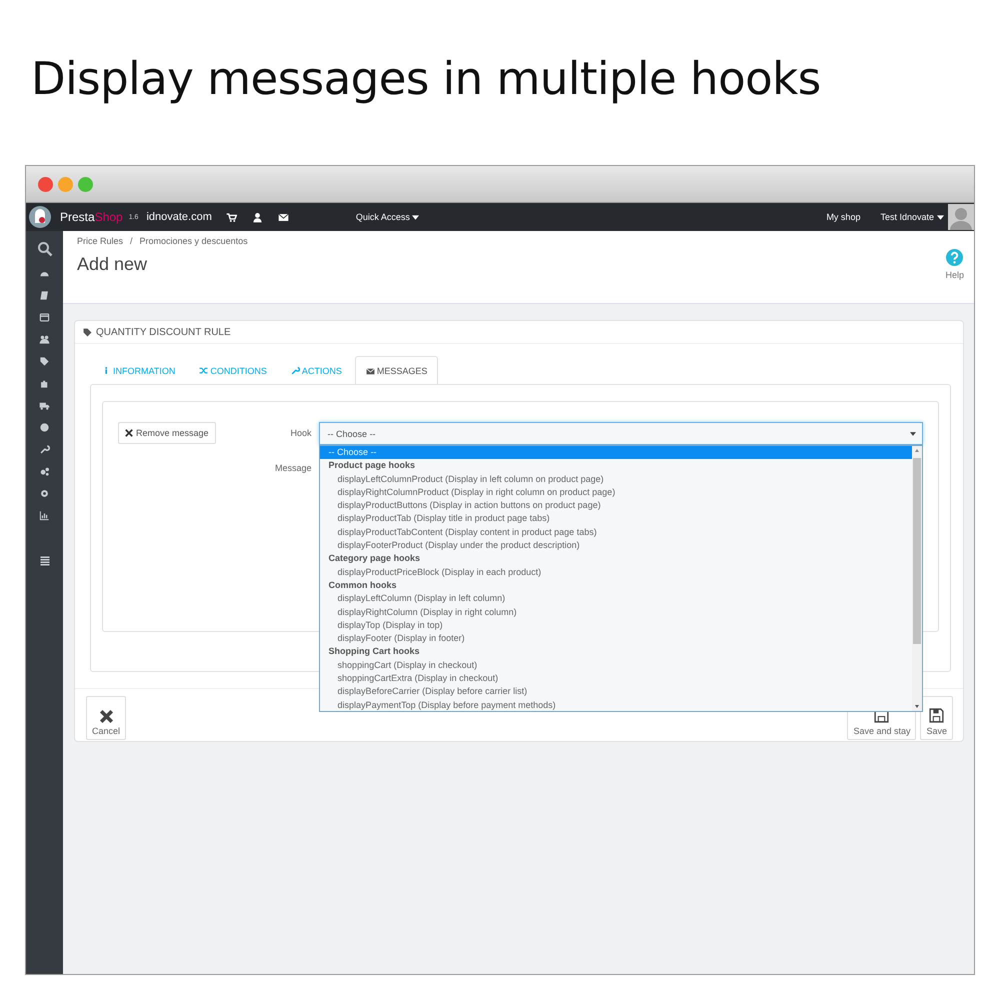 This screenshot has width=1000, height=1000. Describe the element at coordinates (616, 533) in the screenshot. I see `dropdown-option: displayProductTabContent (Display content in product page tabs)` at that location.